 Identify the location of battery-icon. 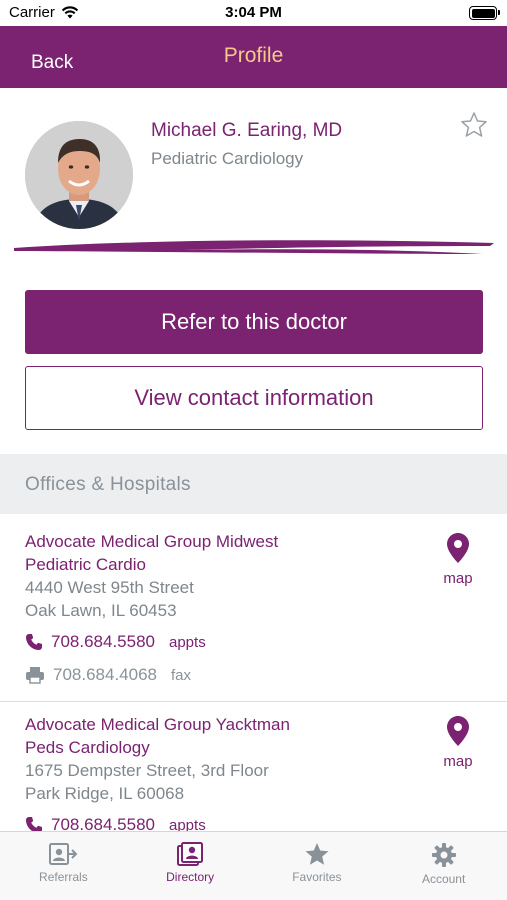
(484, 13).